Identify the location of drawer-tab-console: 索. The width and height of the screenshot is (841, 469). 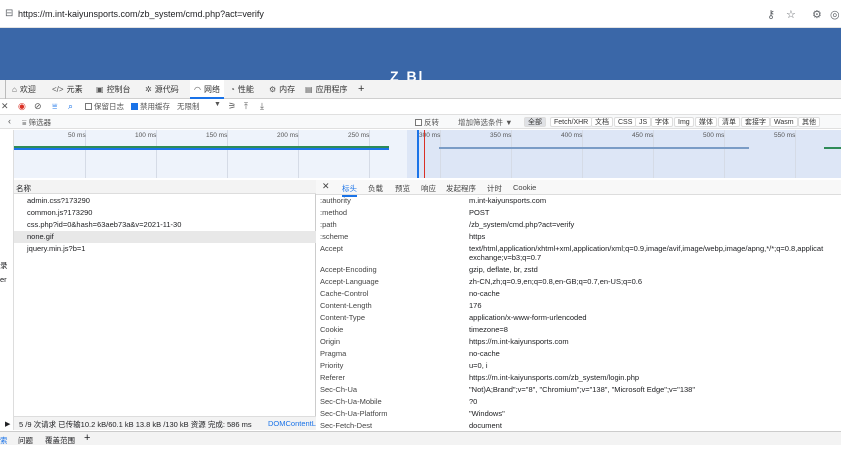
(4, 440).